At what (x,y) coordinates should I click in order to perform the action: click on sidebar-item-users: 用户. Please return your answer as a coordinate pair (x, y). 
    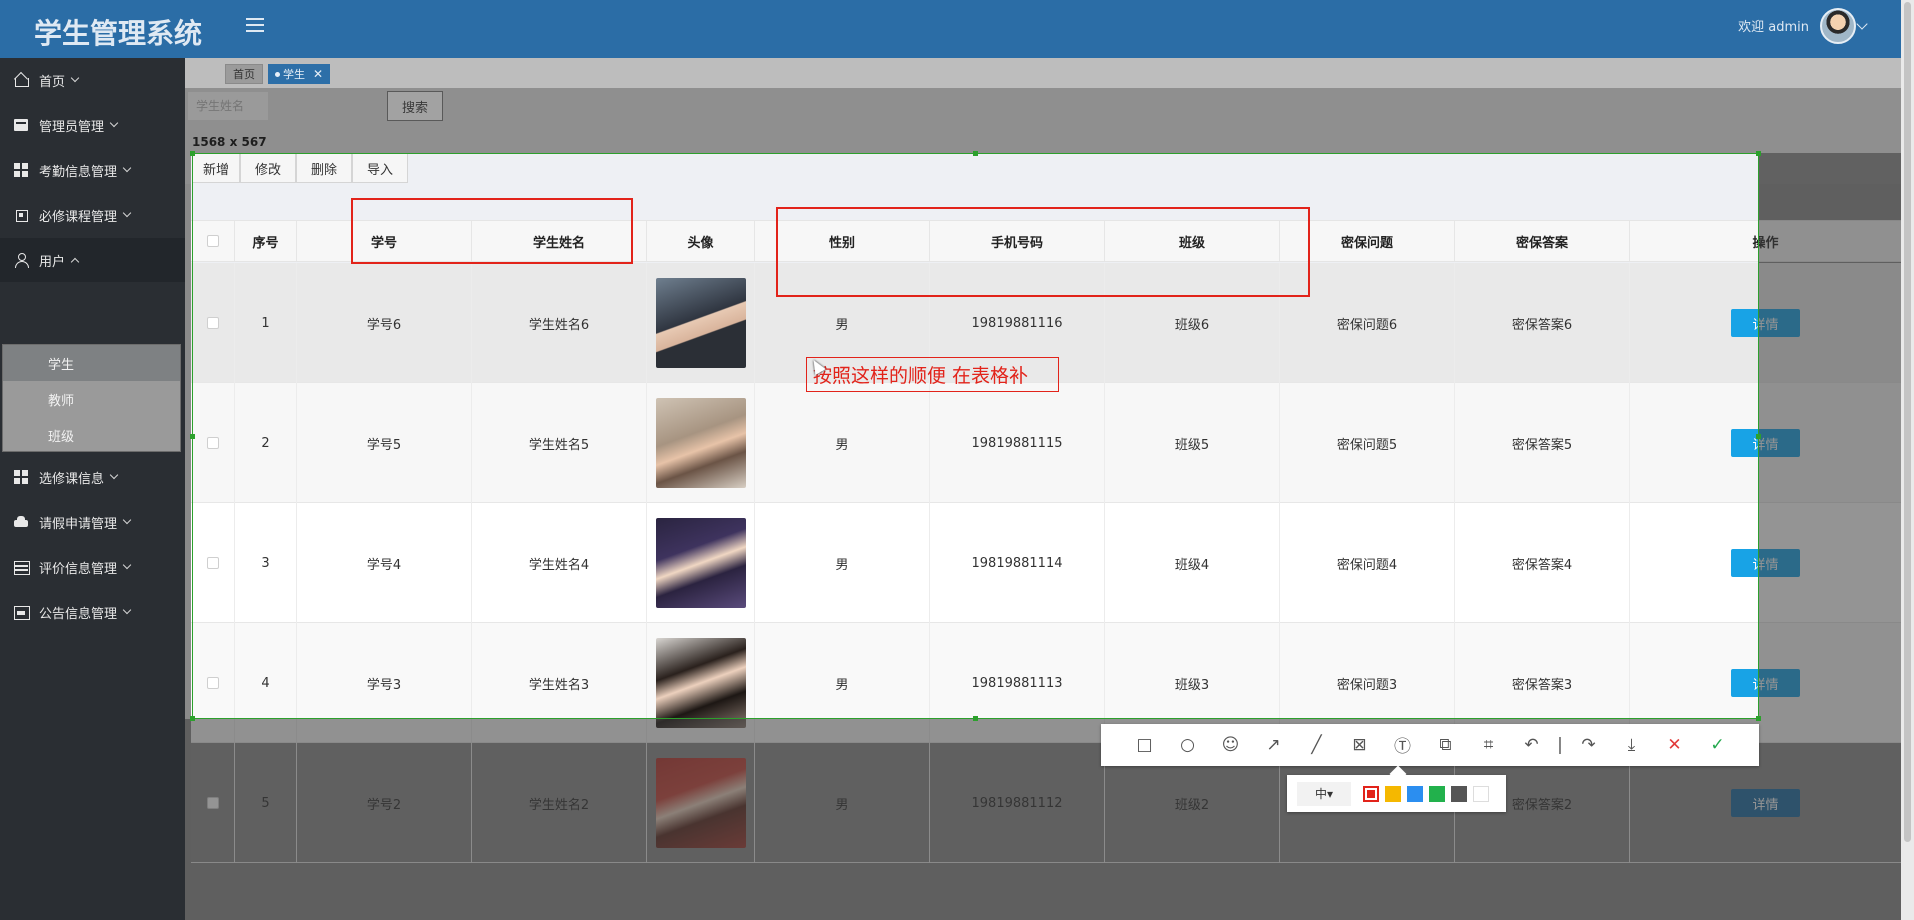
    Looking at the image, I should click on (92, 260).